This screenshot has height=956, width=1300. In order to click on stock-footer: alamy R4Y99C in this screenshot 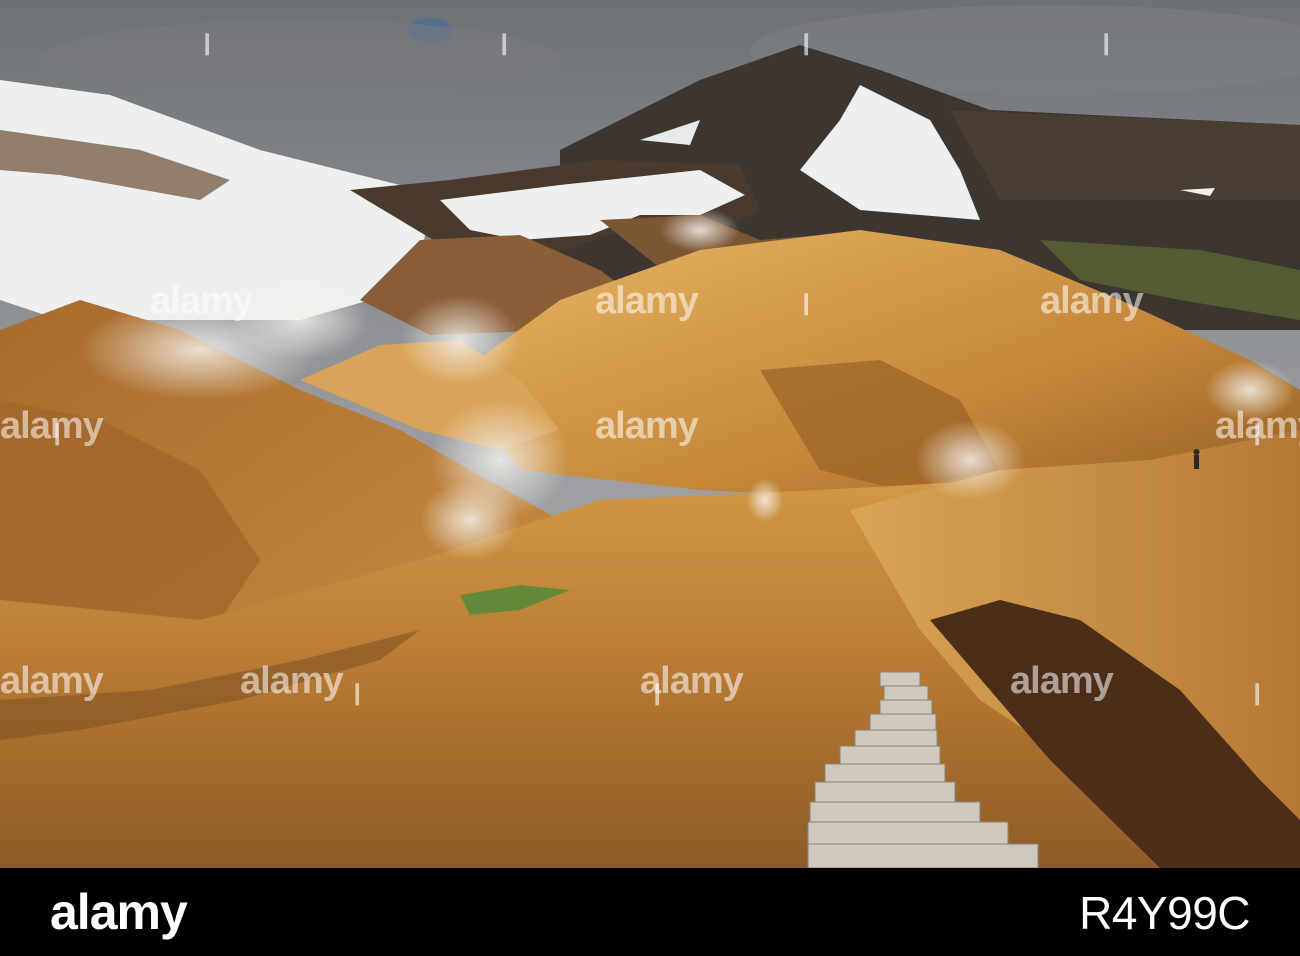, I will do `click(650, 912)`.